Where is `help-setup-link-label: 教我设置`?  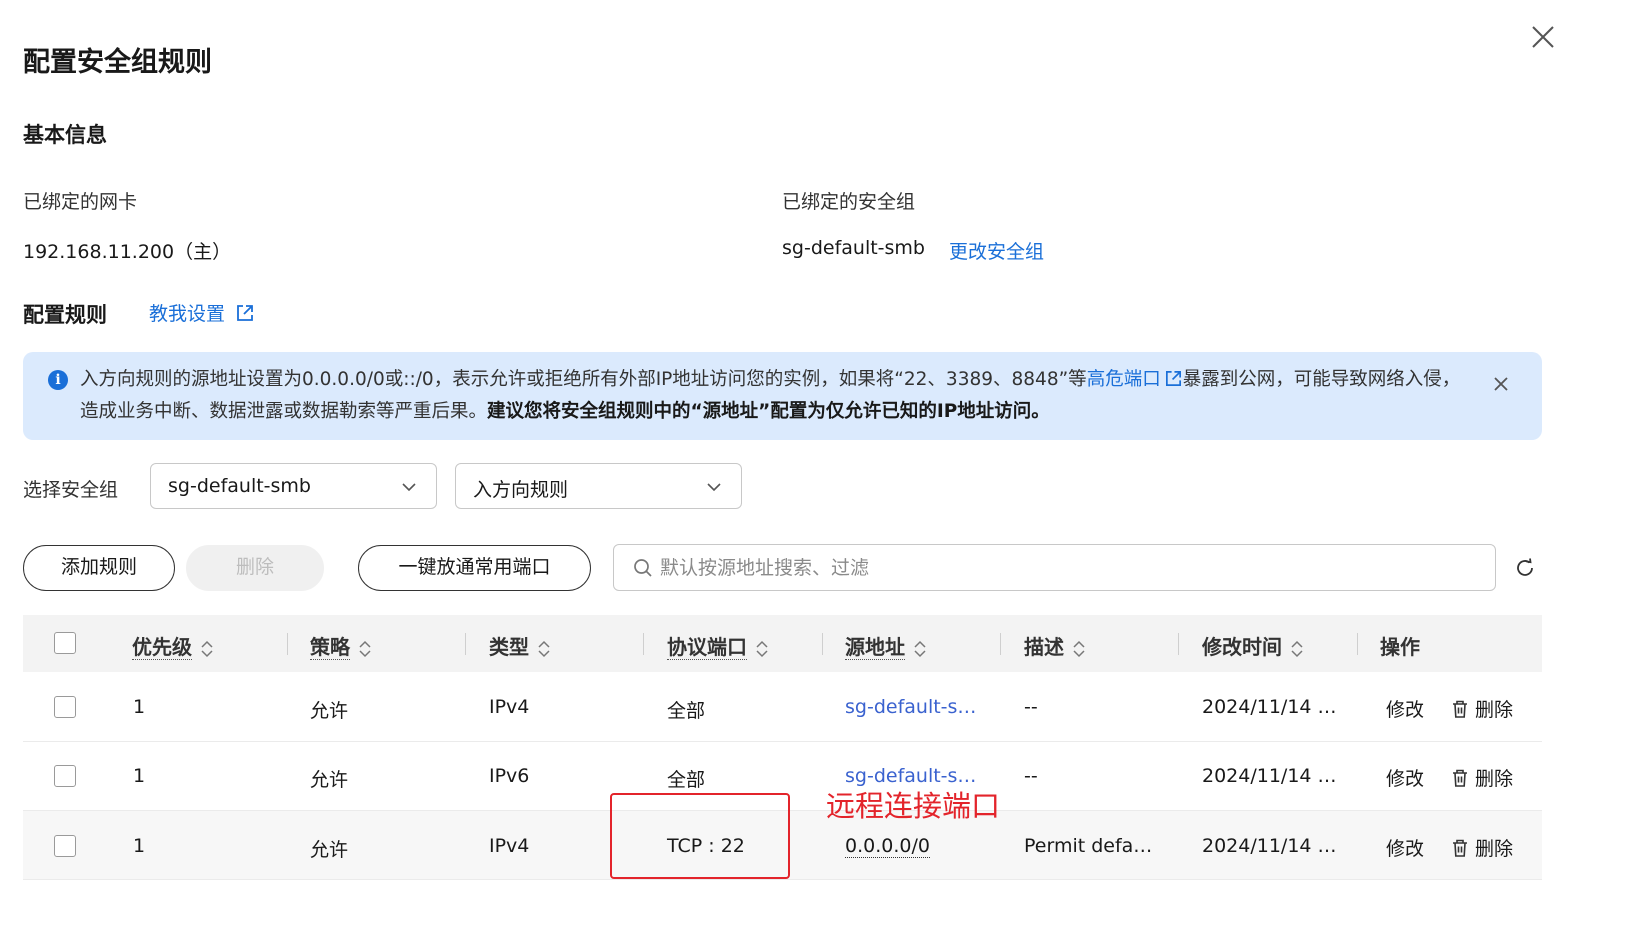 help-setup-link-label: 教我设置 is located at coordinates (187, 314).